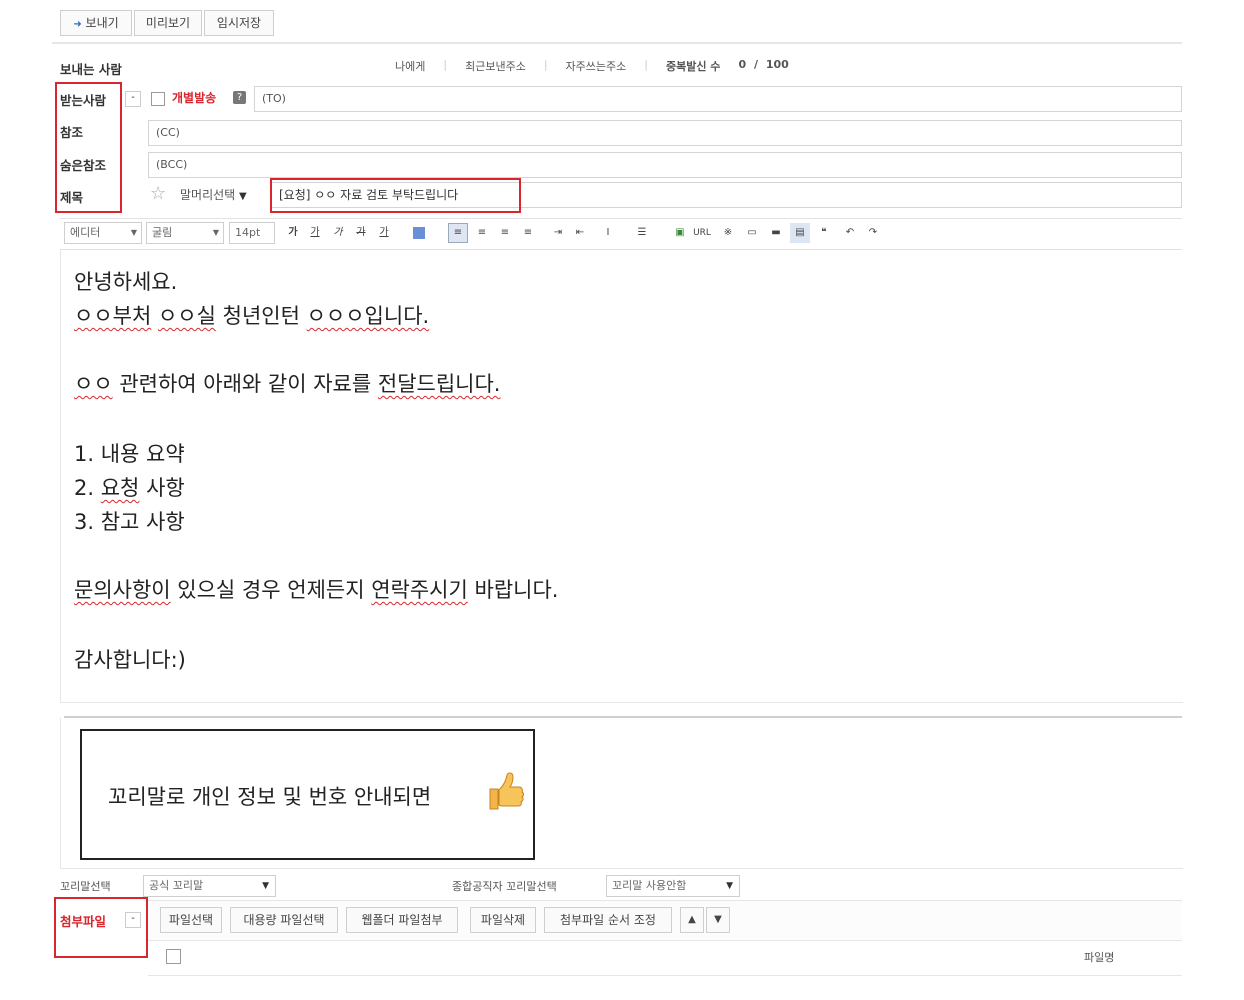  I want to click on sender-label: 보내는 사람, so click(91, 69).